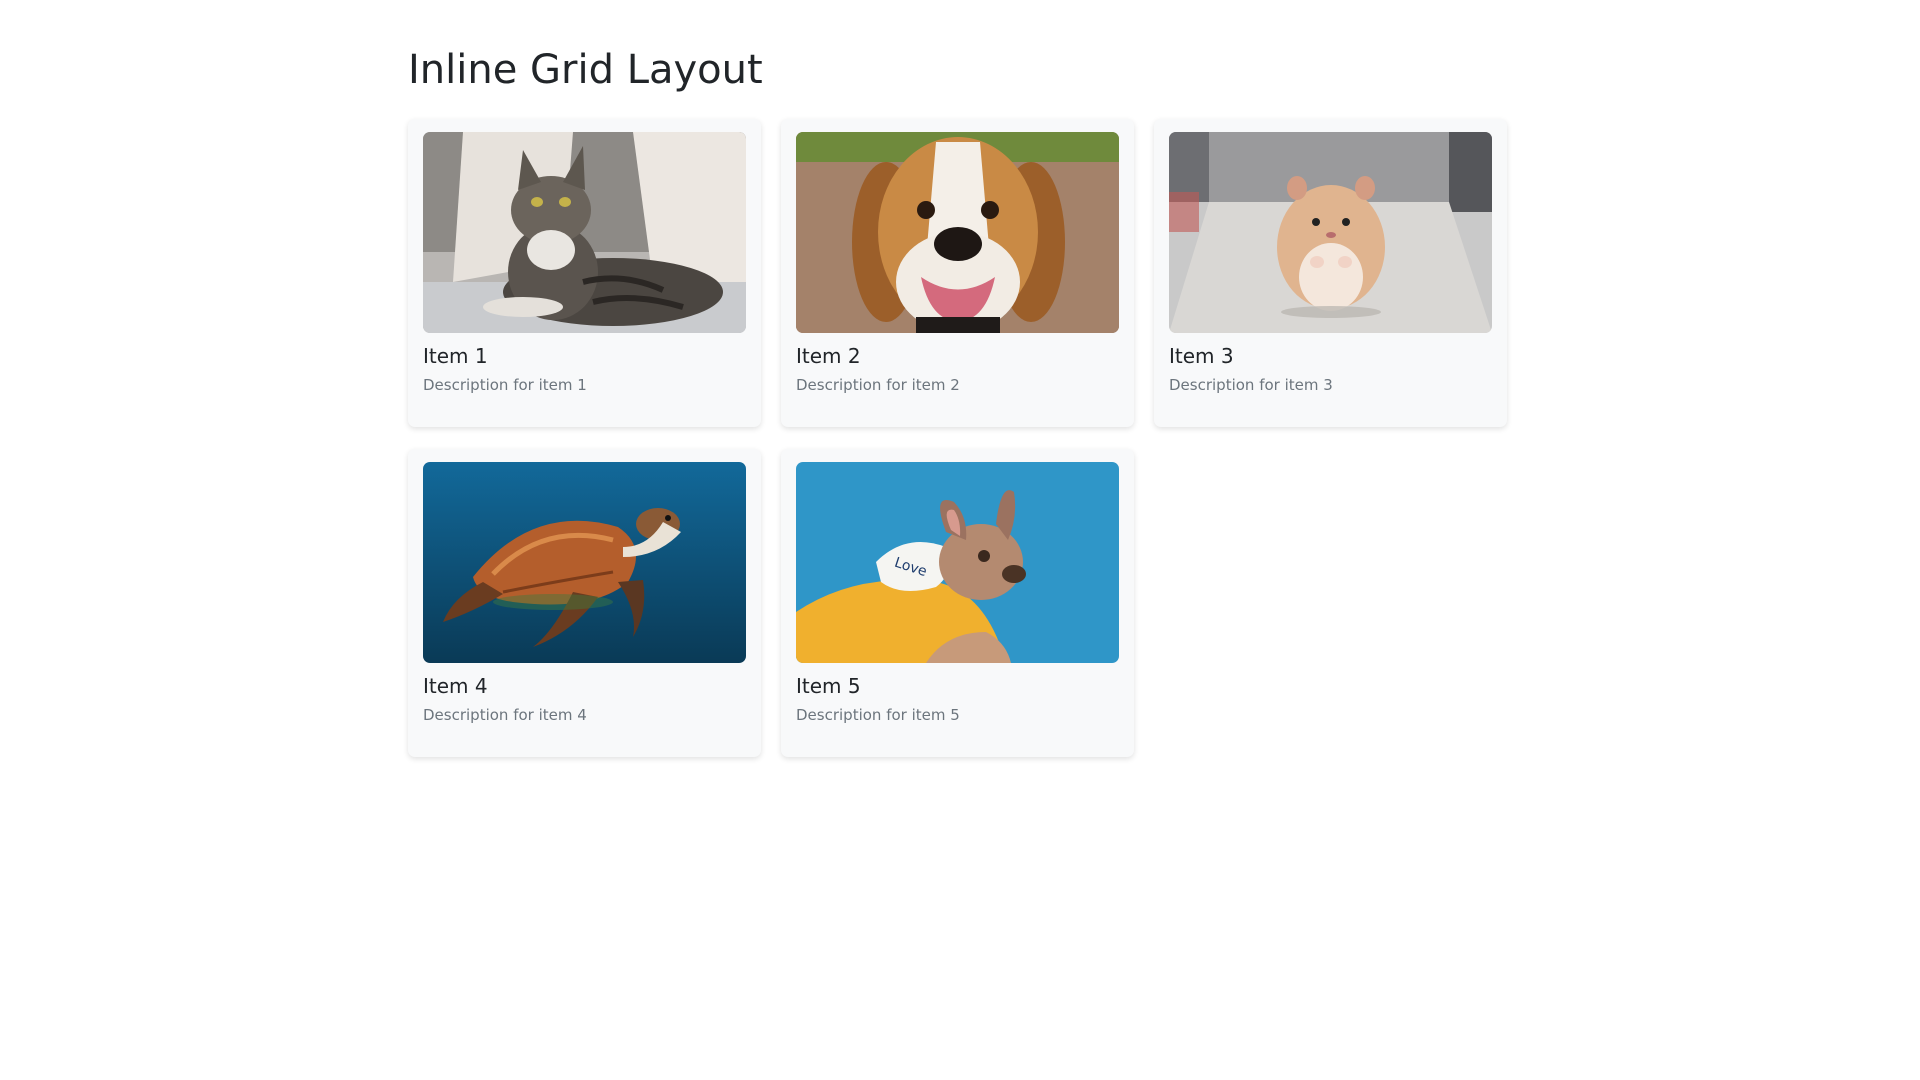 This screenshot has width=1920, height=1080. What do you see at coordinates (1251, 385) in the screenshot?
I see `card-description: Description for item 3` at bounding box center [1251, 385].